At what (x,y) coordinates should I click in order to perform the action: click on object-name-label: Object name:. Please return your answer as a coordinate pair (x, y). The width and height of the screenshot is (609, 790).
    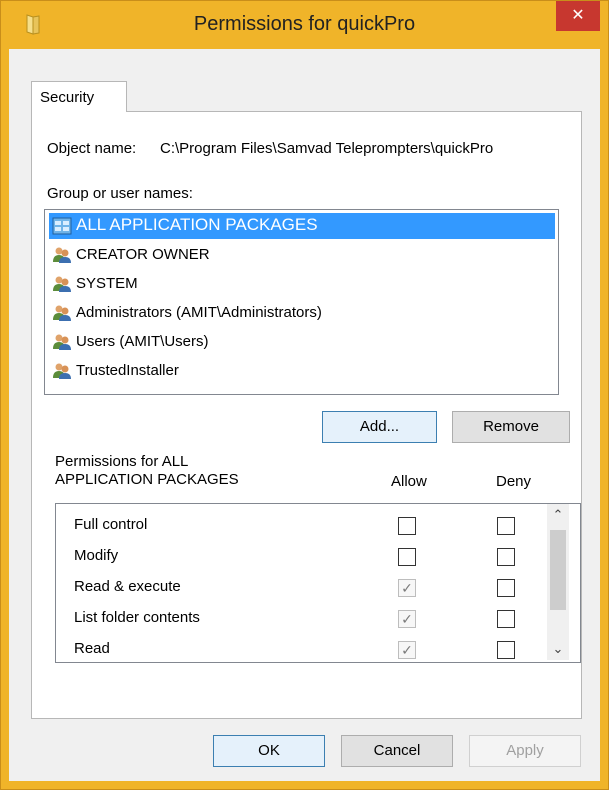
    Looking at the image, I should click on (92, 148).